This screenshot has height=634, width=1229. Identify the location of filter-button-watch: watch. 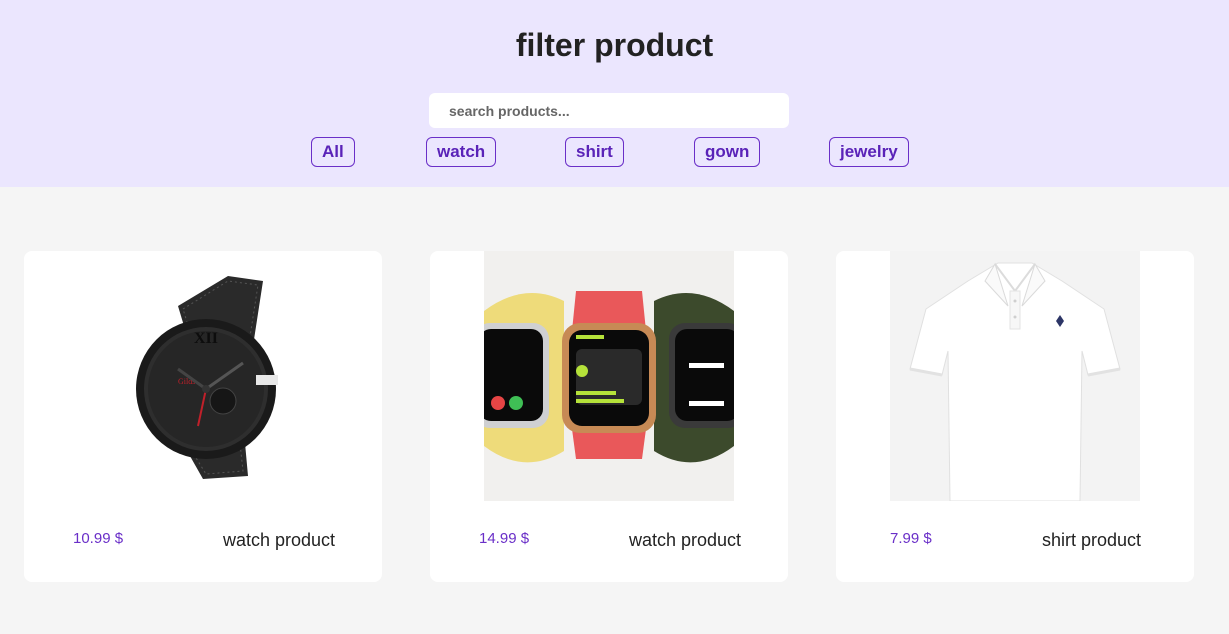
(461, 152).